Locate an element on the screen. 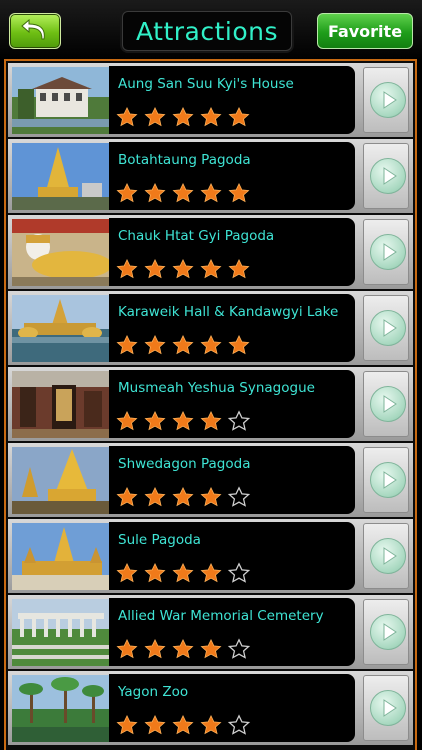  favorite-button-label: Favorite is located at coordinates (365, 31).